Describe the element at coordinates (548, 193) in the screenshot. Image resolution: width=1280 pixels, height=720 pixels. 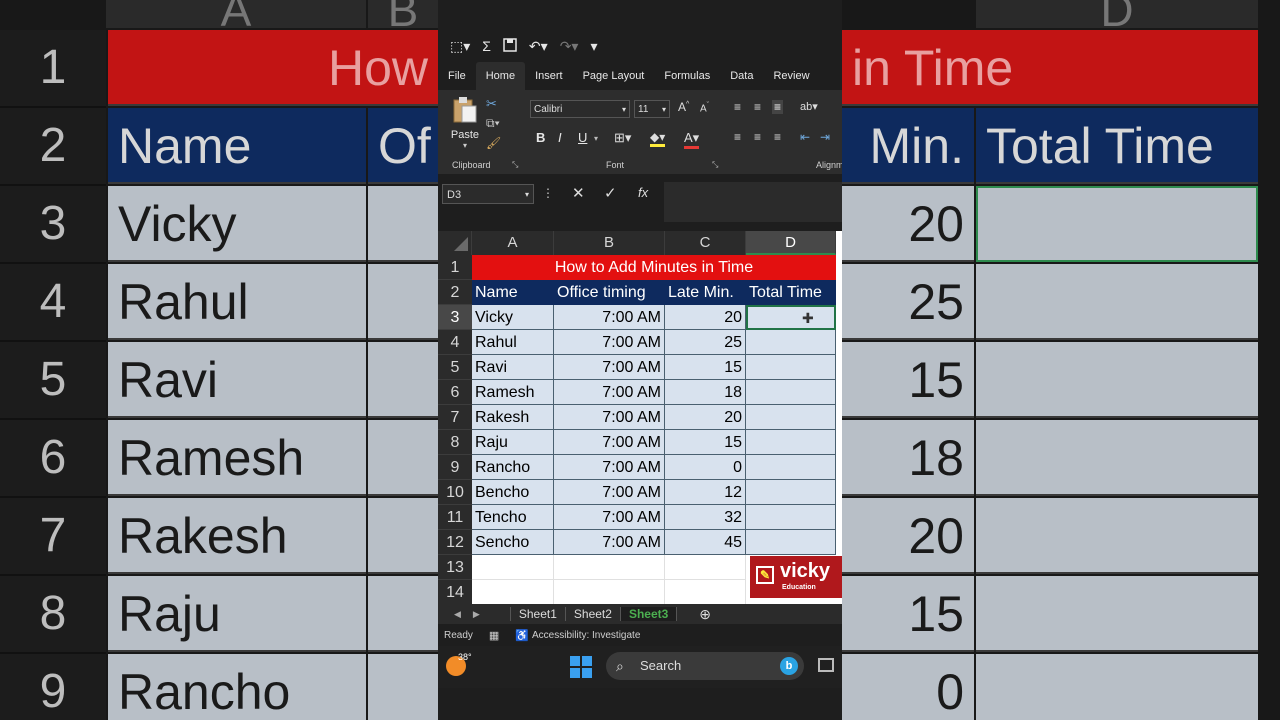
I see `more-icon: ⋮` at that location.